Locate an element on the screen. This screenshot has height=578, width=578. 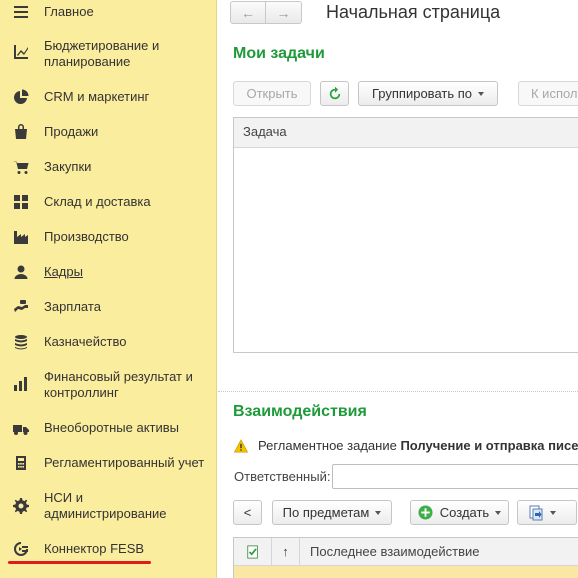
sidebar-item-label: Регламентированный учет is located at coordinates (124, 462).